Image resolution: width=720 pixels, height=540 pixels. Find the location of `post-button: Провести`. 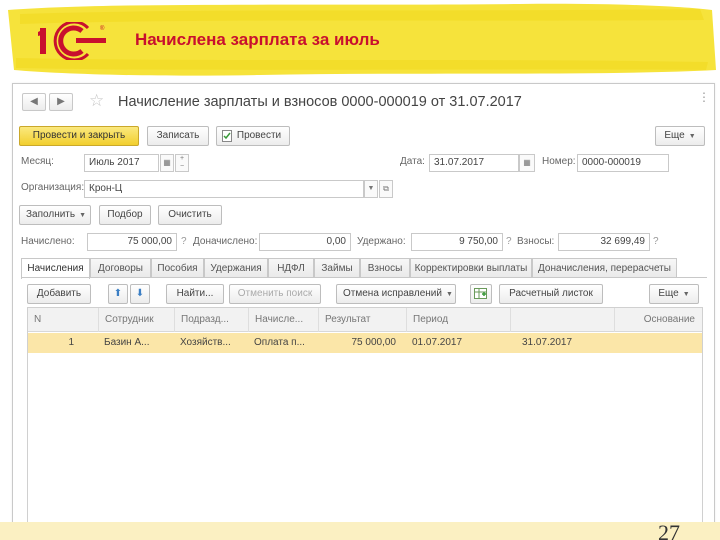

post-button: Провести is located at coordinates (253, 136).